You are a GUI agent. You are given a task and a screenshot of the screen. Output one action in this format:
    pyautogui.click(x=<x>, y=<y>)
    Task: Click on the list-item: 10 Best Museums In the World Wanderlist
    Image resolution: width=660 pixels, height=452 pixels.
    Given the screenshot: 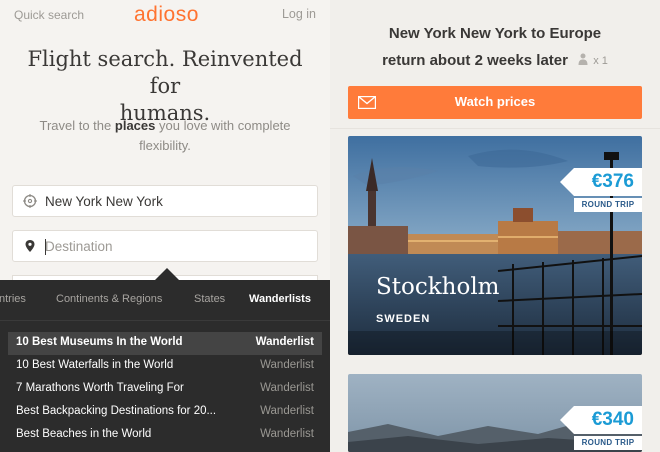 What is the action you would take?
    pyautogui.click(x=165, y=343)
    